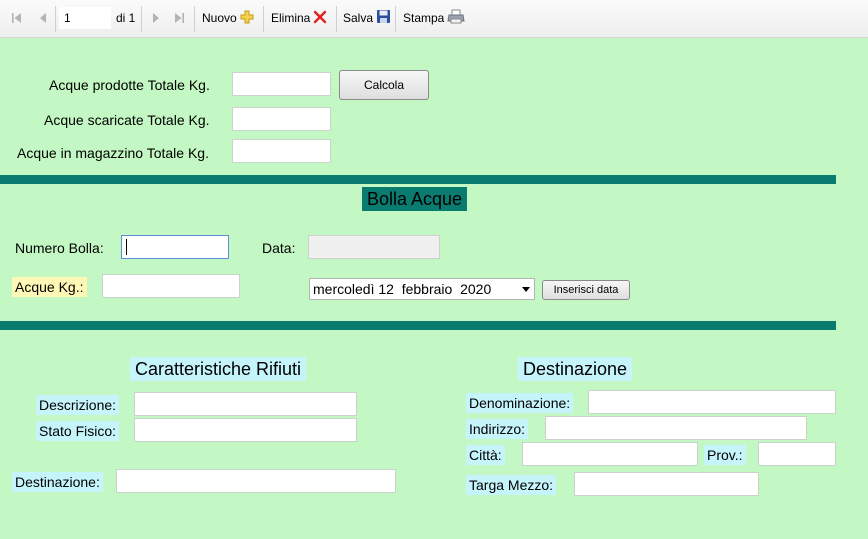 Image resolution: width=868 pixels, height=539 pixels. What do you see at coordinates (245, 430) in the screenshot?
I see `physical-state-field` at bounding box center [245, 430].